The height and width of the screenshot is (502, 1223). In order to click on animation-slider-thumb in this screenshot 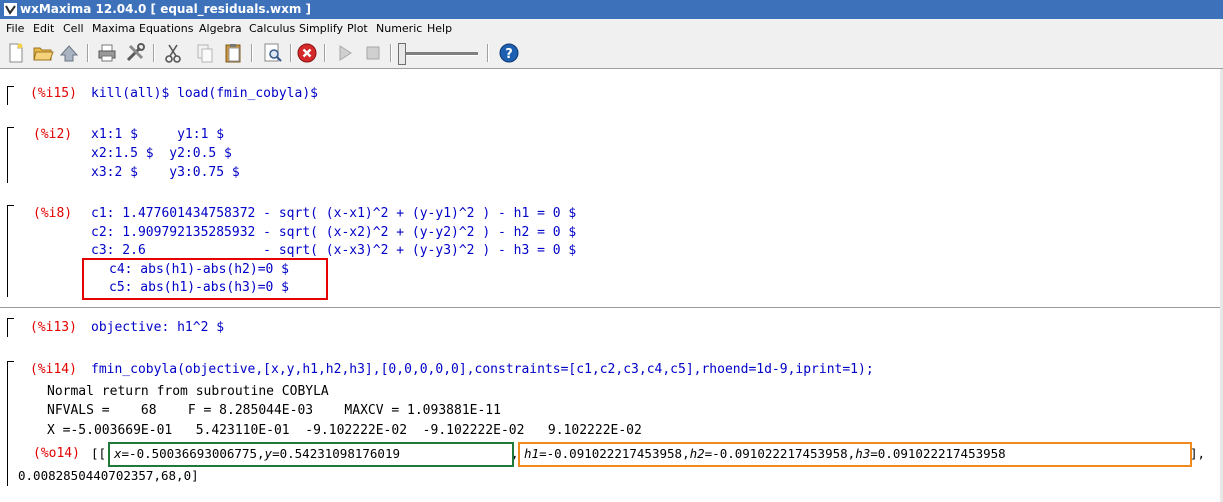, I will do `click(402, 54)`.